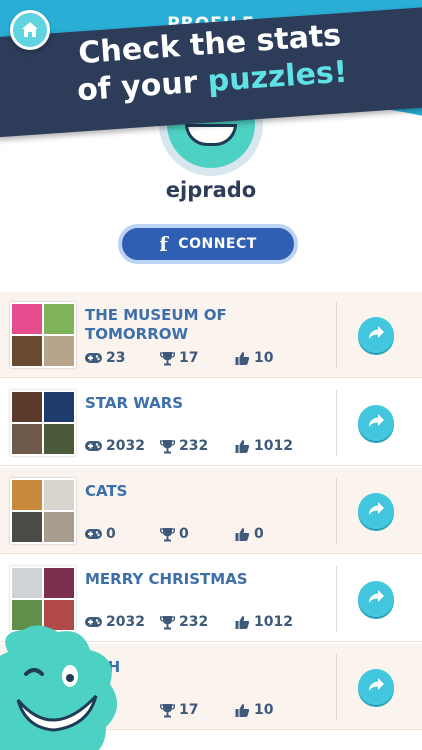  I want to click on puzzle-title: STAR WARS, so click(134, 403).